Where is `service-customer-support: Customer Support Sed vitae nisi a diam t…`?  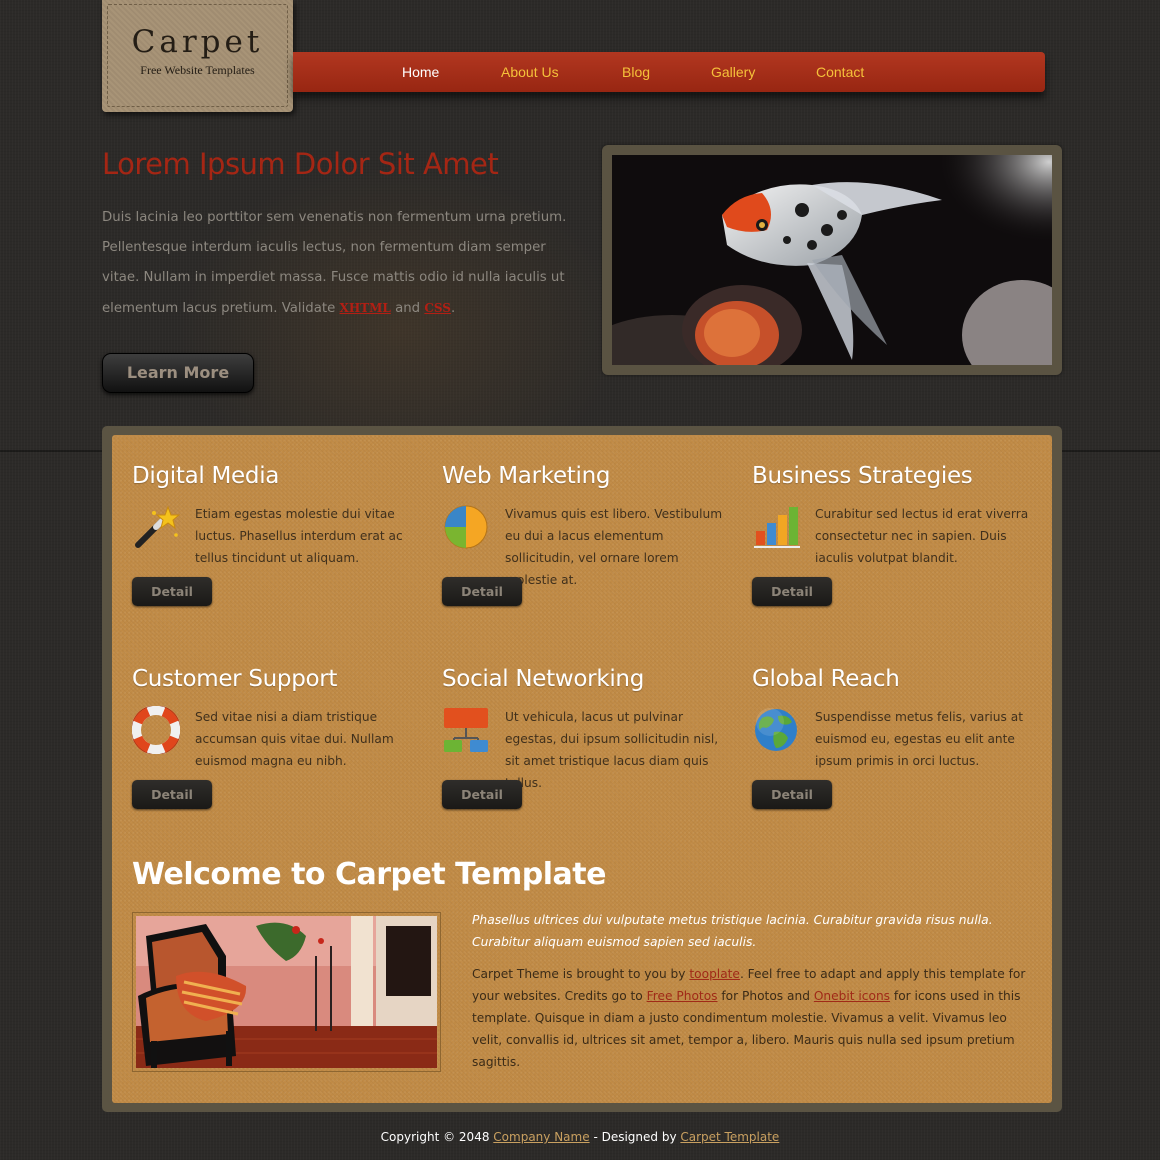 service-customer-support: Customer Support Sed vitae nisi a diam t… is located at coordinates (277, 737).